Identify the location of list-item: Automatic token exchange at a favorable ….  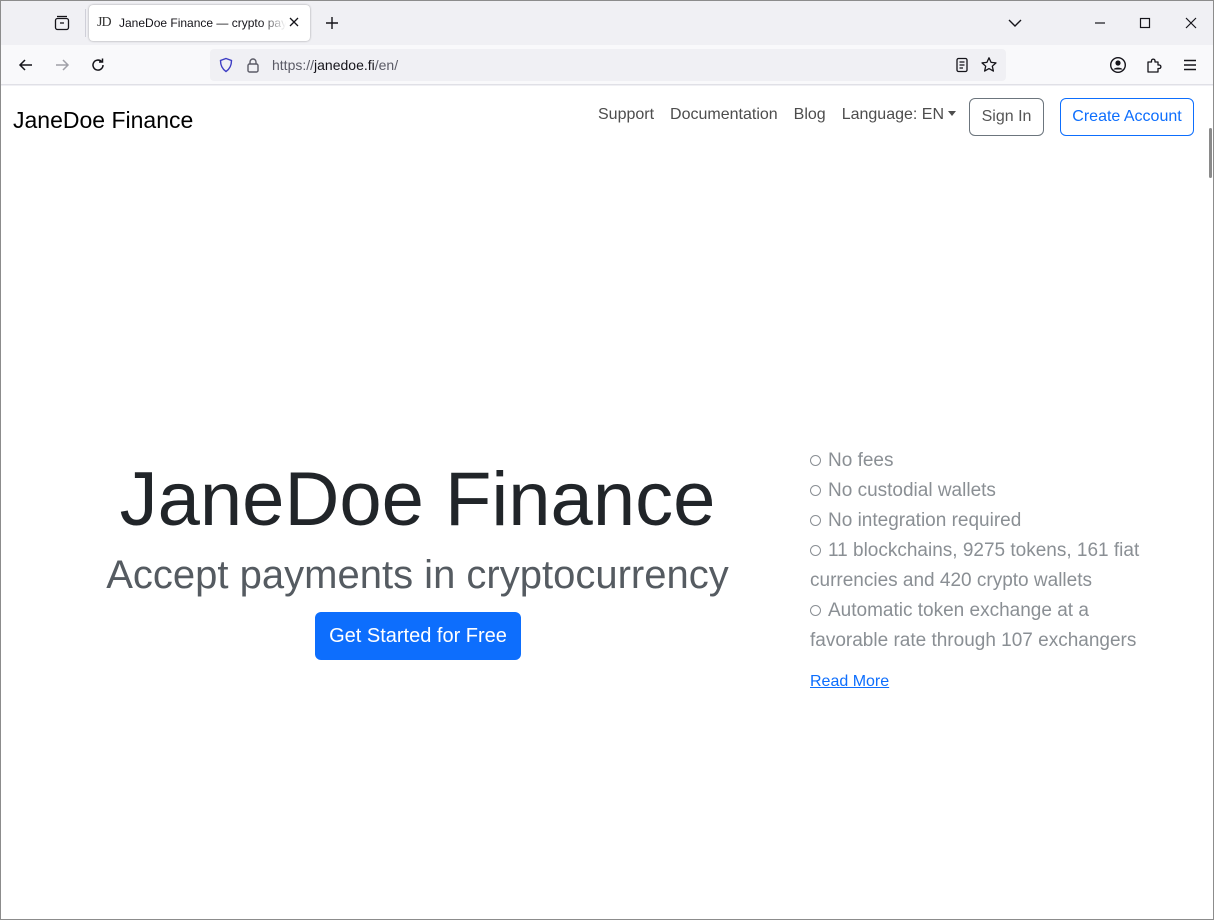
(975, 626).